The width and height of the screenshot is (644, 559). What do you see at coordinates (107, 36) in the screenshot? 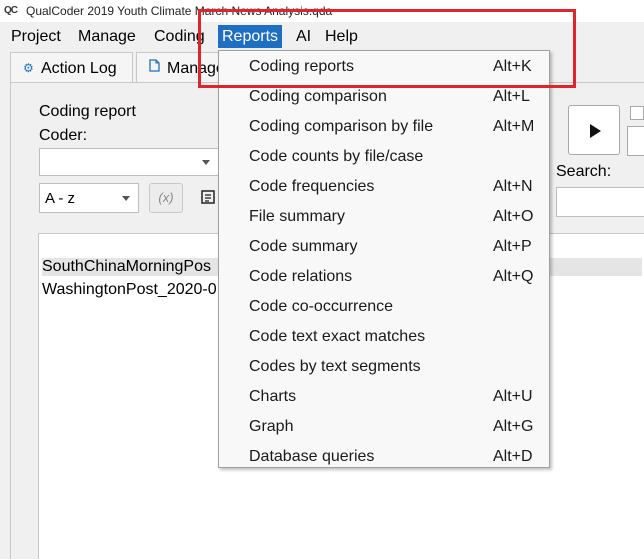
I see `menu-manage: Manage` at bounding box center [107, 36].